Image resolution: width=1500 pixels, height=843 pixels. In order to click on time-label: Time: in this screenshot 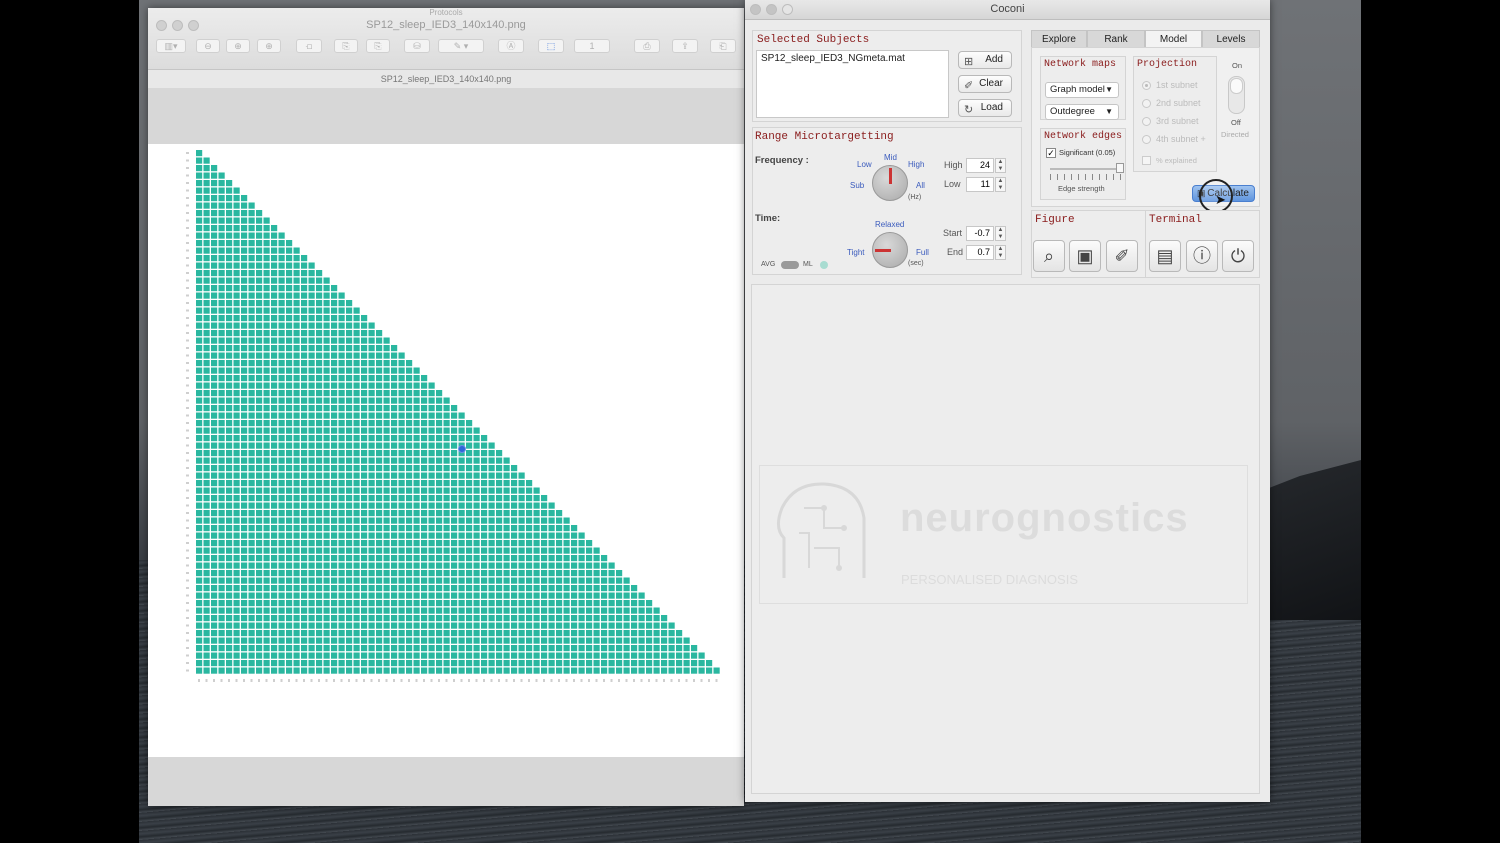, I will do `click(768, 218)`.